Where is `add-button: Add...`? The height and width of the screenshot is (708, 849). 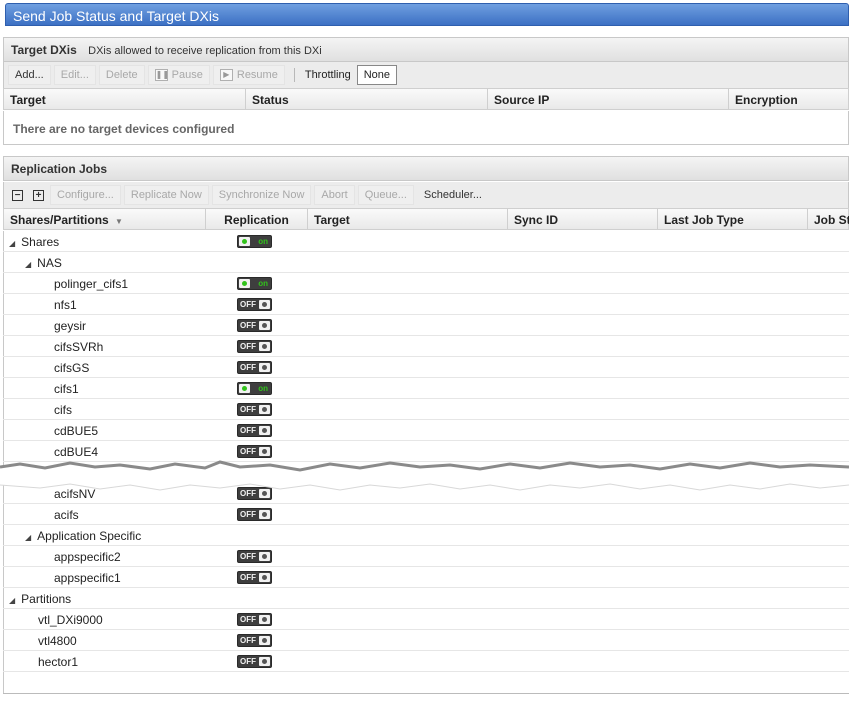 add-button: Add... is located at coordinates (29, 75).